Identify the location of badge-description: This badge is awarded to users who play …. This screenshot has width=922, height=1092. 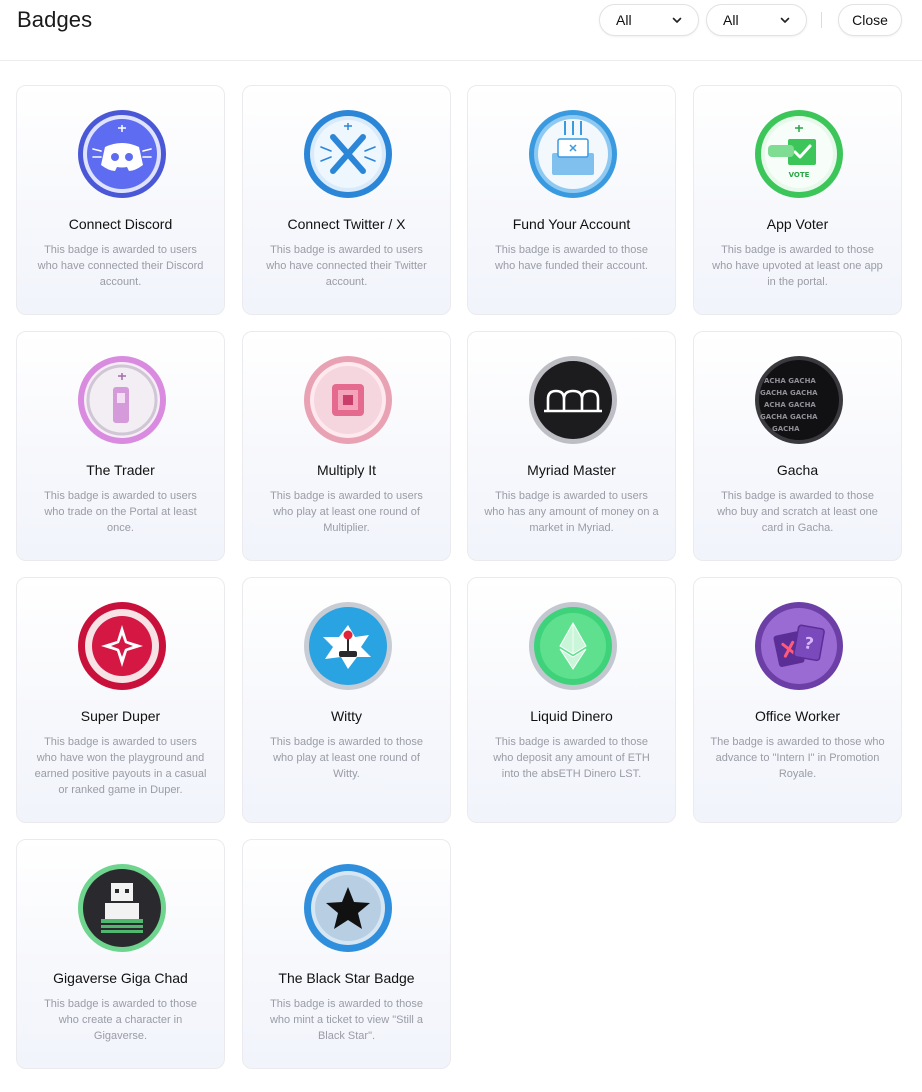
(346, 512).